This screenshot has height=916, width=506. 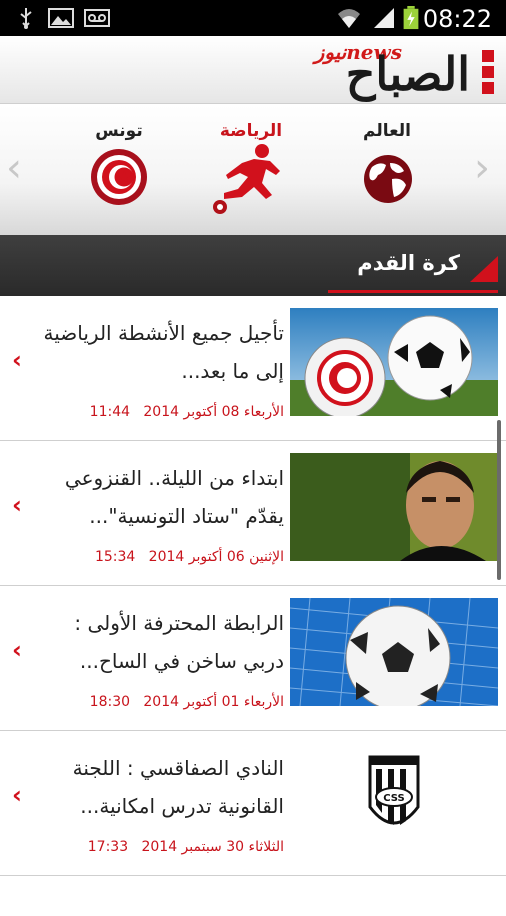 I want to click on category-label: الرياضة, so click(x=251, y=131).